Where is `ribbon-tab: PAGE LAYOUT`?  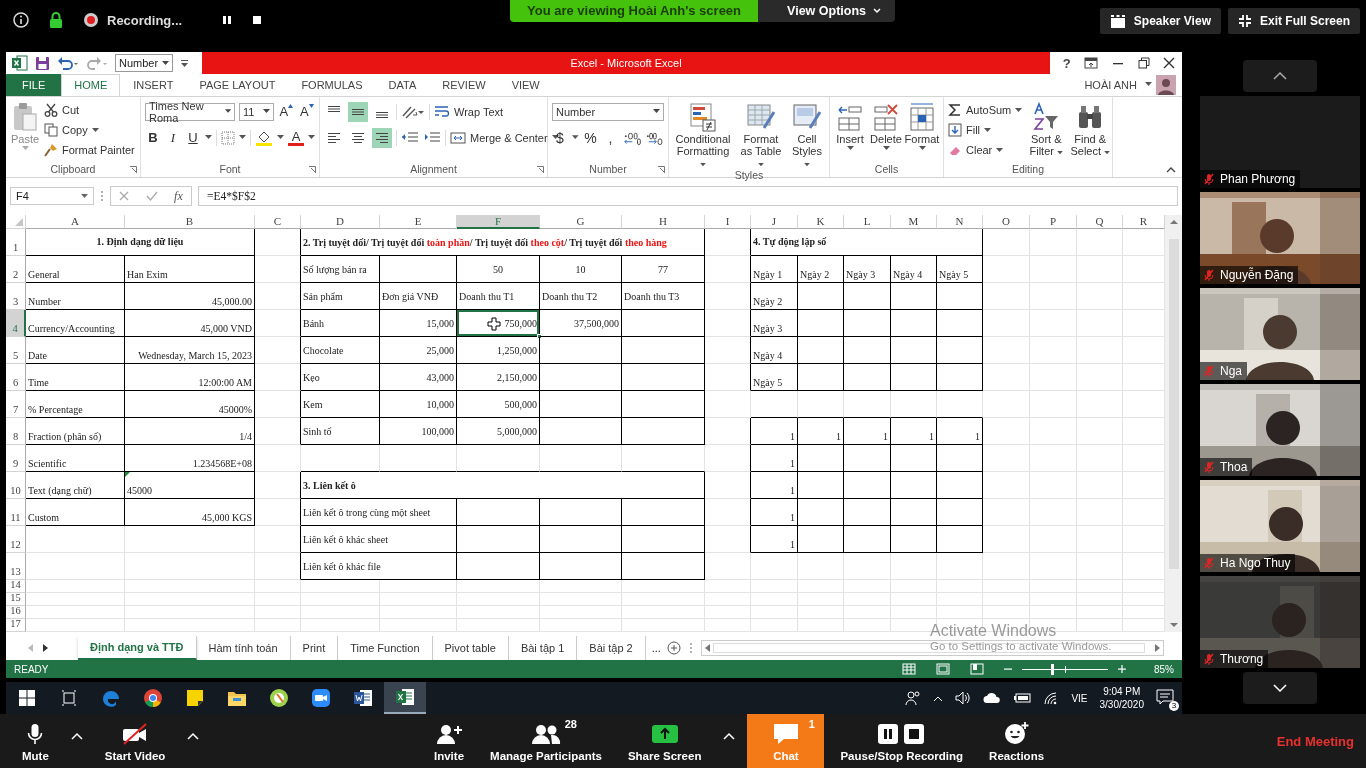 ribbon-tab: PAGE LAYOUT is located at coordinates (237, 85).